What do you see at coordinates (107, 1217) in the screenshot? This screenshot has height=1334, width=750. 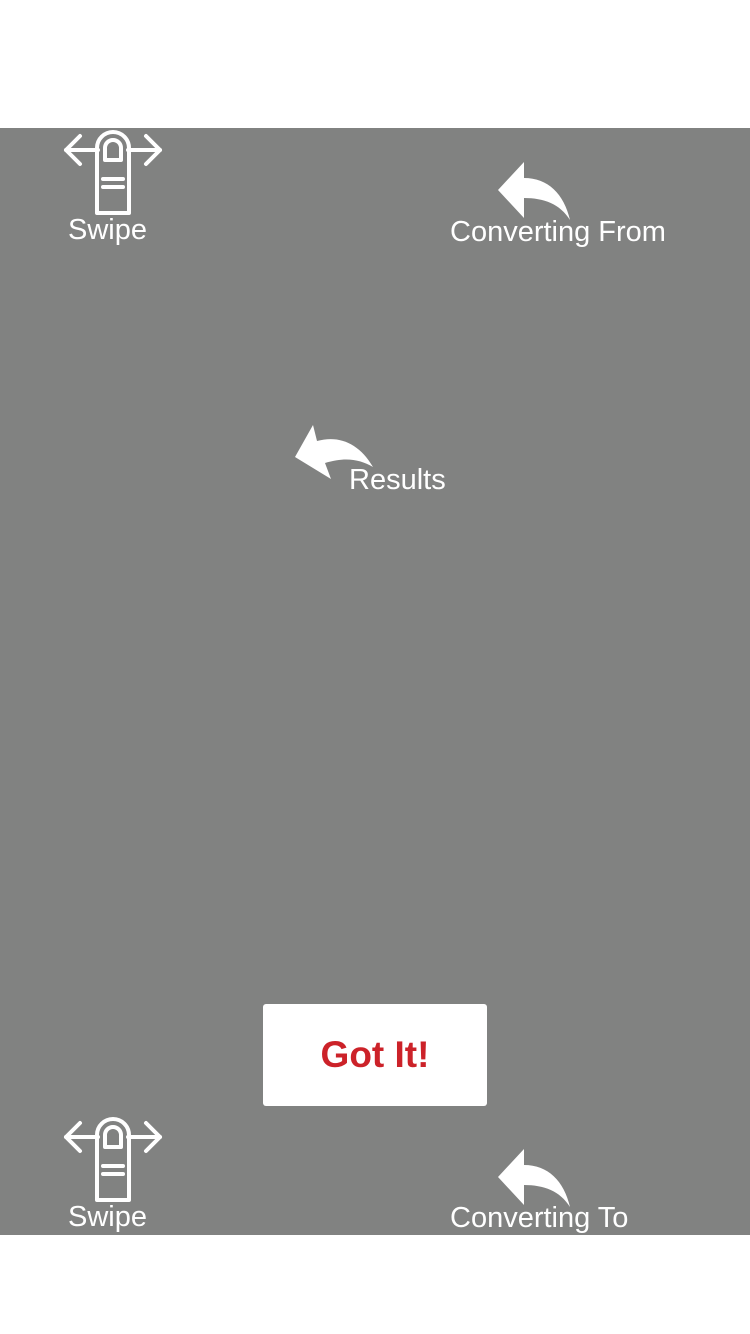 I see `swipe-bottom-label: Swipe` at bounding box center [107, 1217].